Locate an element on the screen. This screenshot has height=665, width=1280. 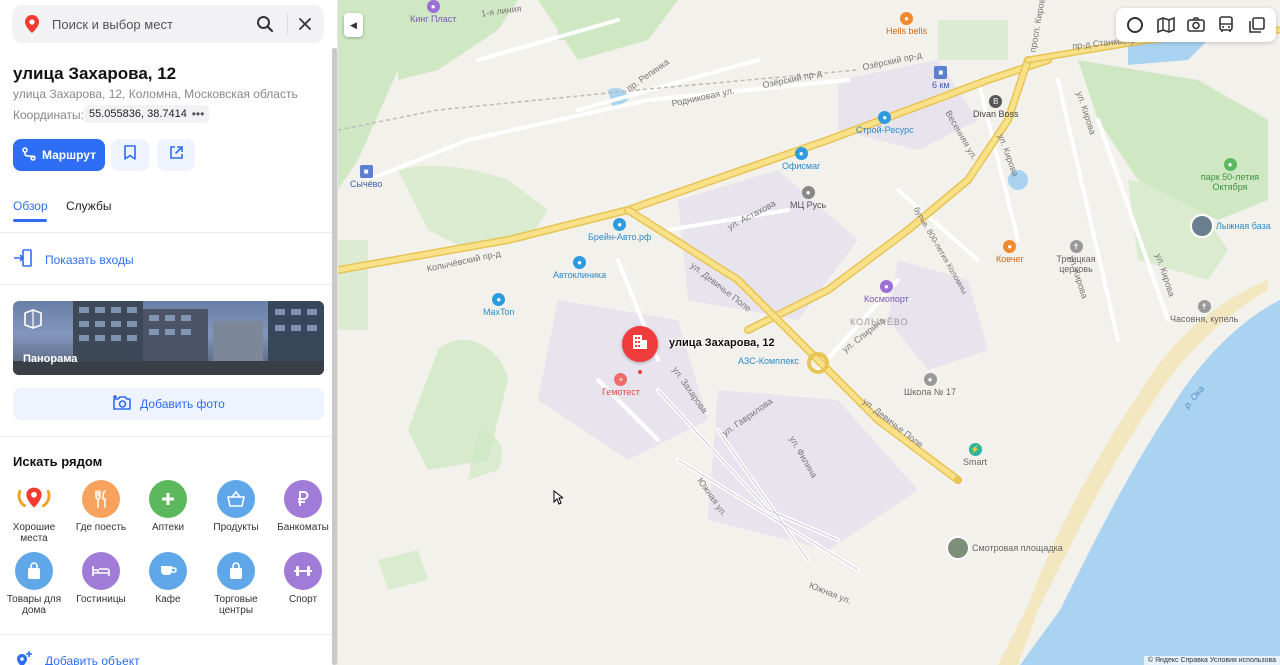
nearby-category-pharmacy: Аптеки is located at coordinates (168, 506).